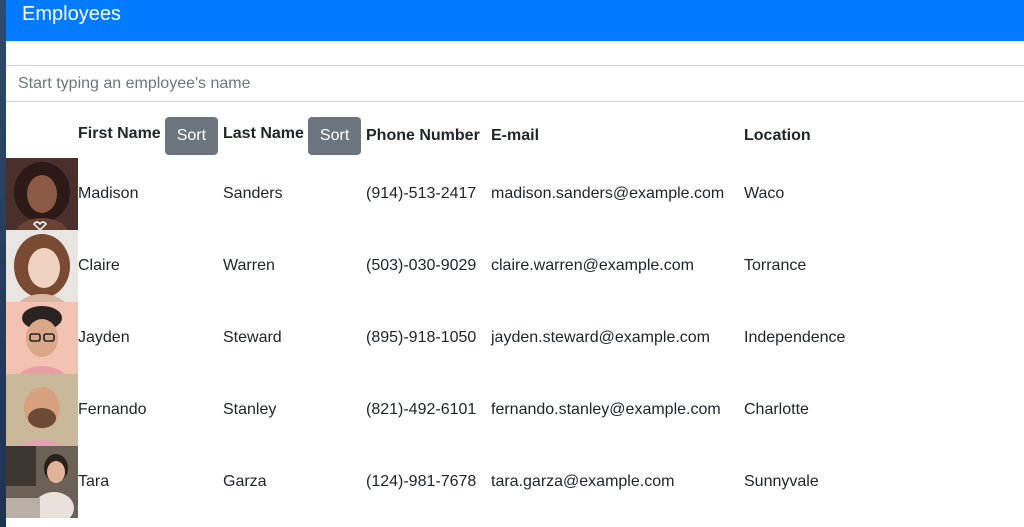 This screenshot has height=527, width=1024. I want to click on app-title: Employees, so click(71, 14).